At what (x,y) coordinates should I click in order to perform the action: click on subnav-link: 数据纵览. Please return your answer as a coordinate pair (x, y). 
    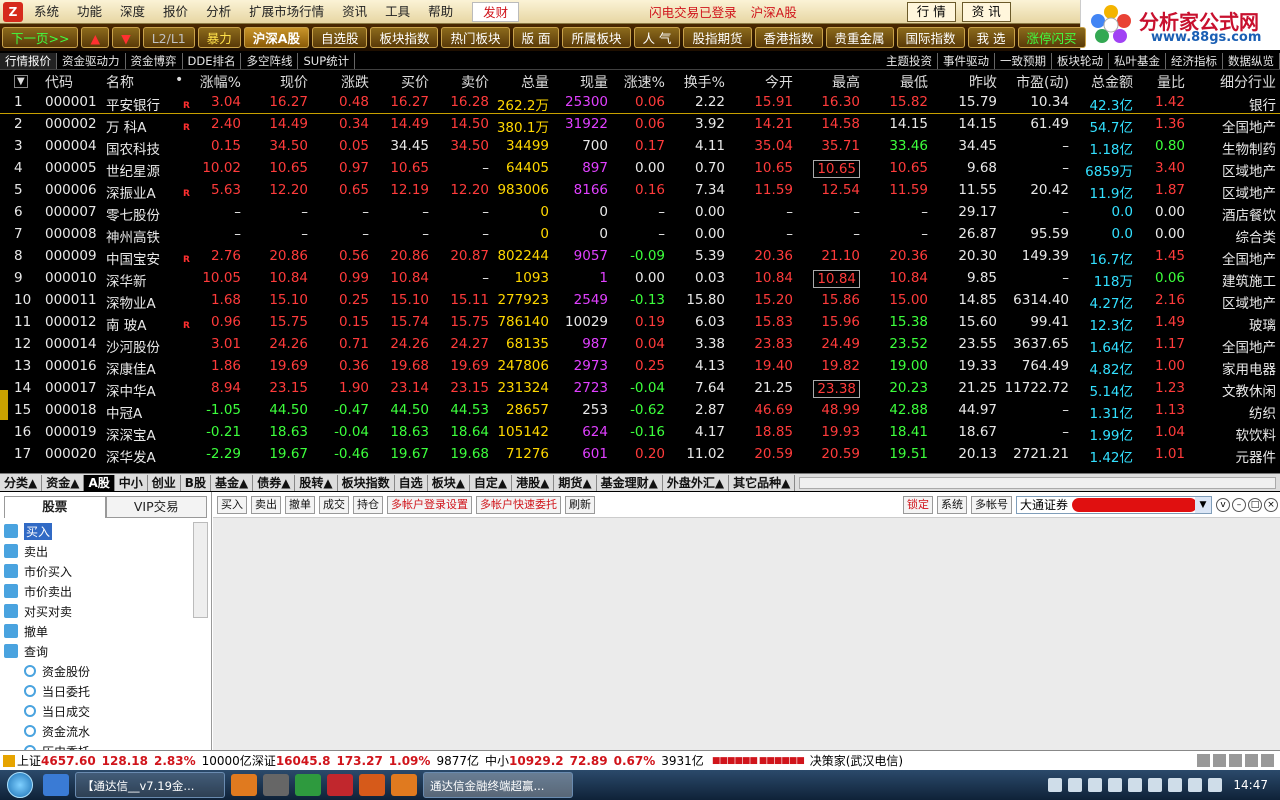
    Looking at the image, I should click on (1251, 60).